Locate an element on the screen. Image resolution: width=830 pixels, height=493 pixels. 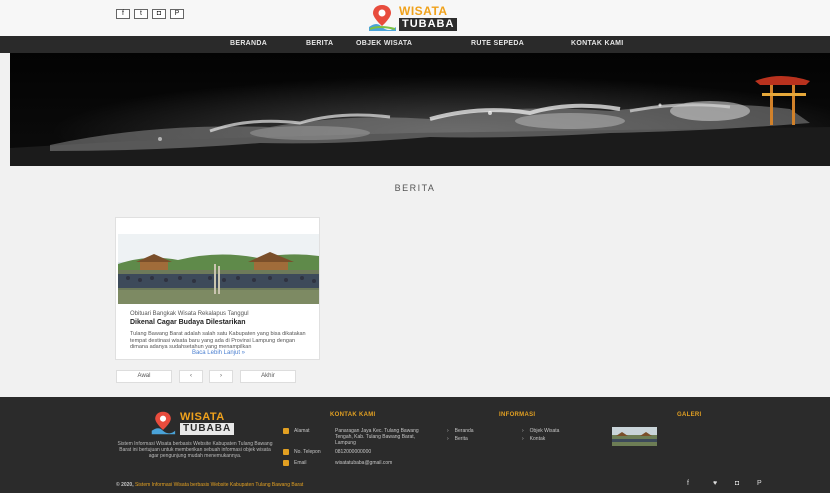
gallery-thumbnail is located at coordinates (634, 436).